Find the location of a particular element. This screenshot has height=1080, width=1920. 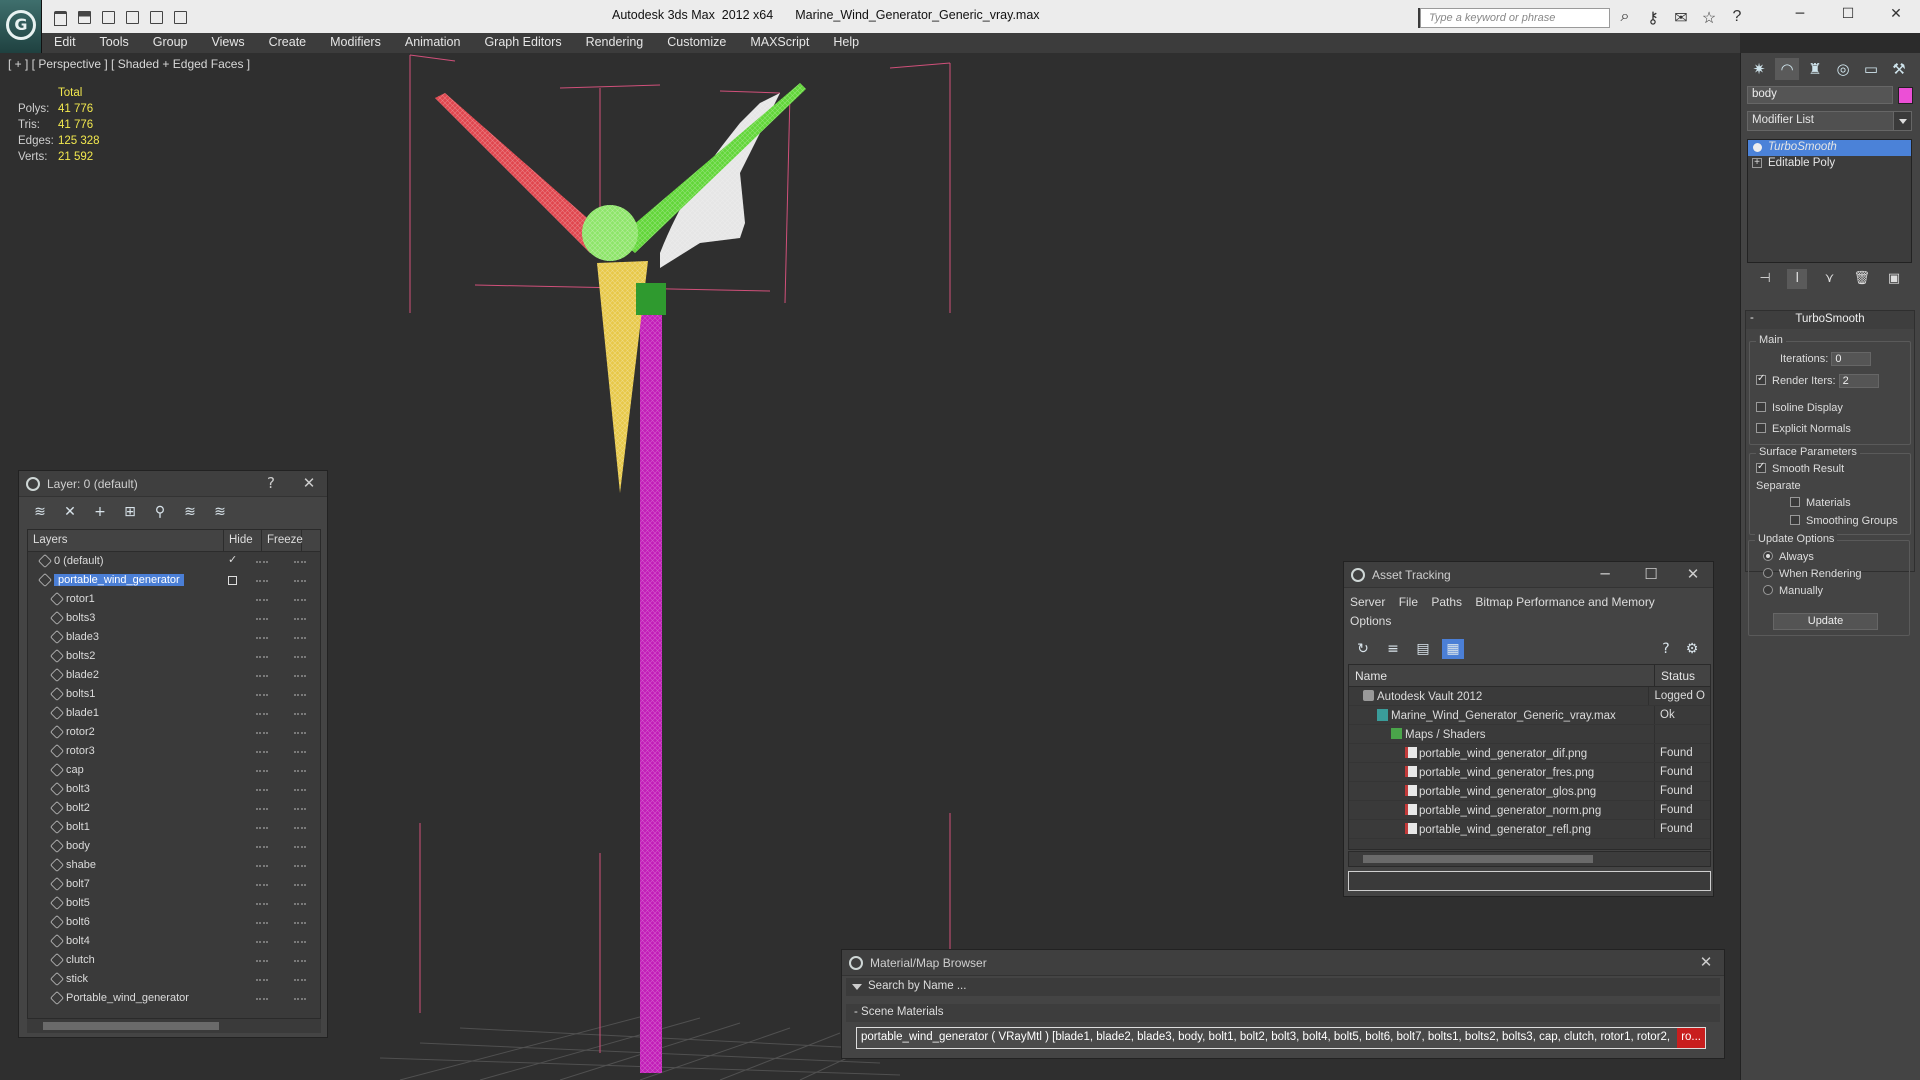

column-name: Name is located at coordinates (1502, 675).